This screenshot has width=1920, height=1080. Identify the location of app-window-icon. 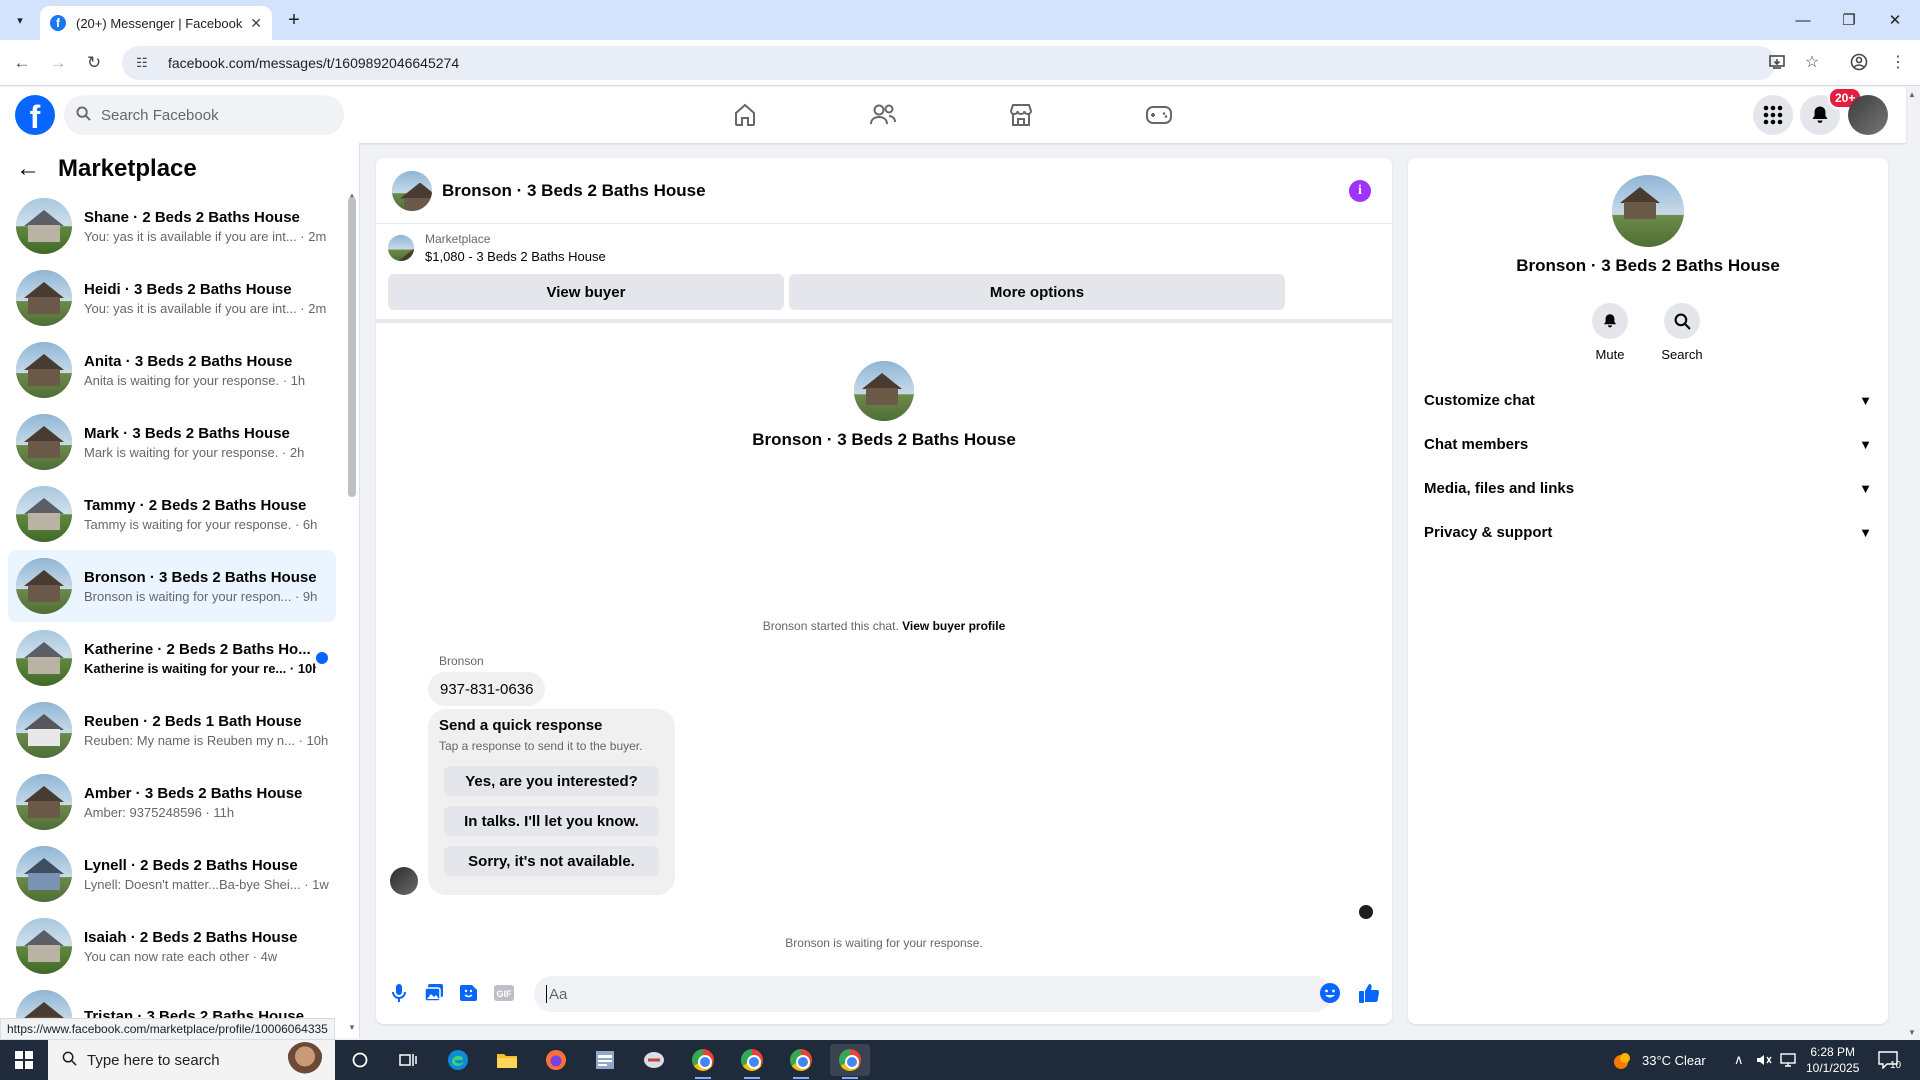
(605, 1060).